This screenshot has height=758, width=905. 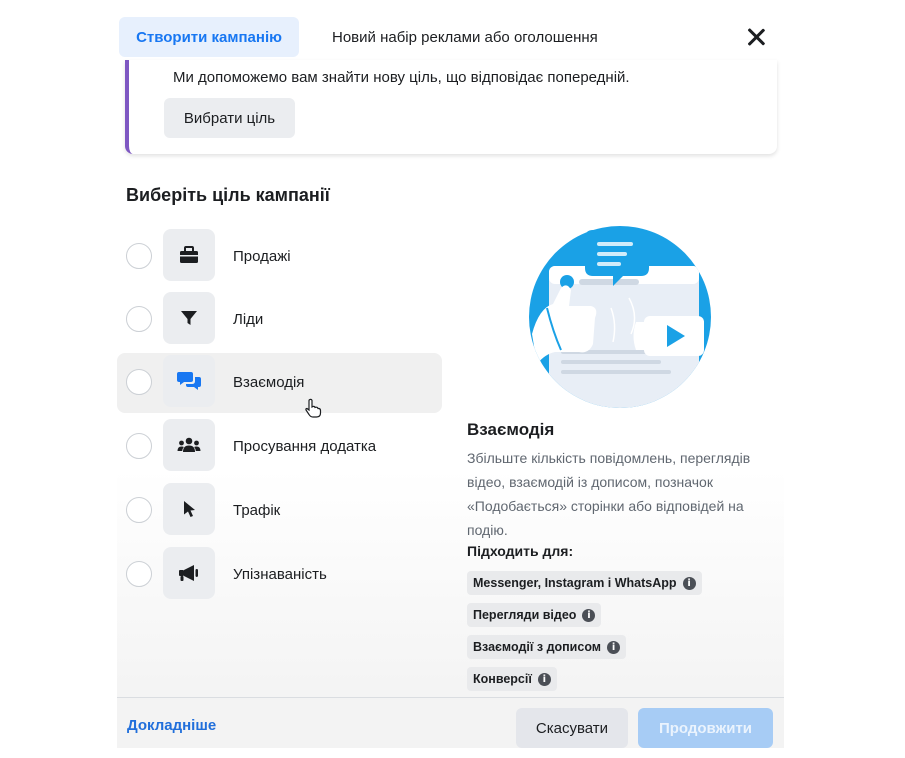 I want to click on objective-detail-title: Взаємодія, so click(x=511, y=429).